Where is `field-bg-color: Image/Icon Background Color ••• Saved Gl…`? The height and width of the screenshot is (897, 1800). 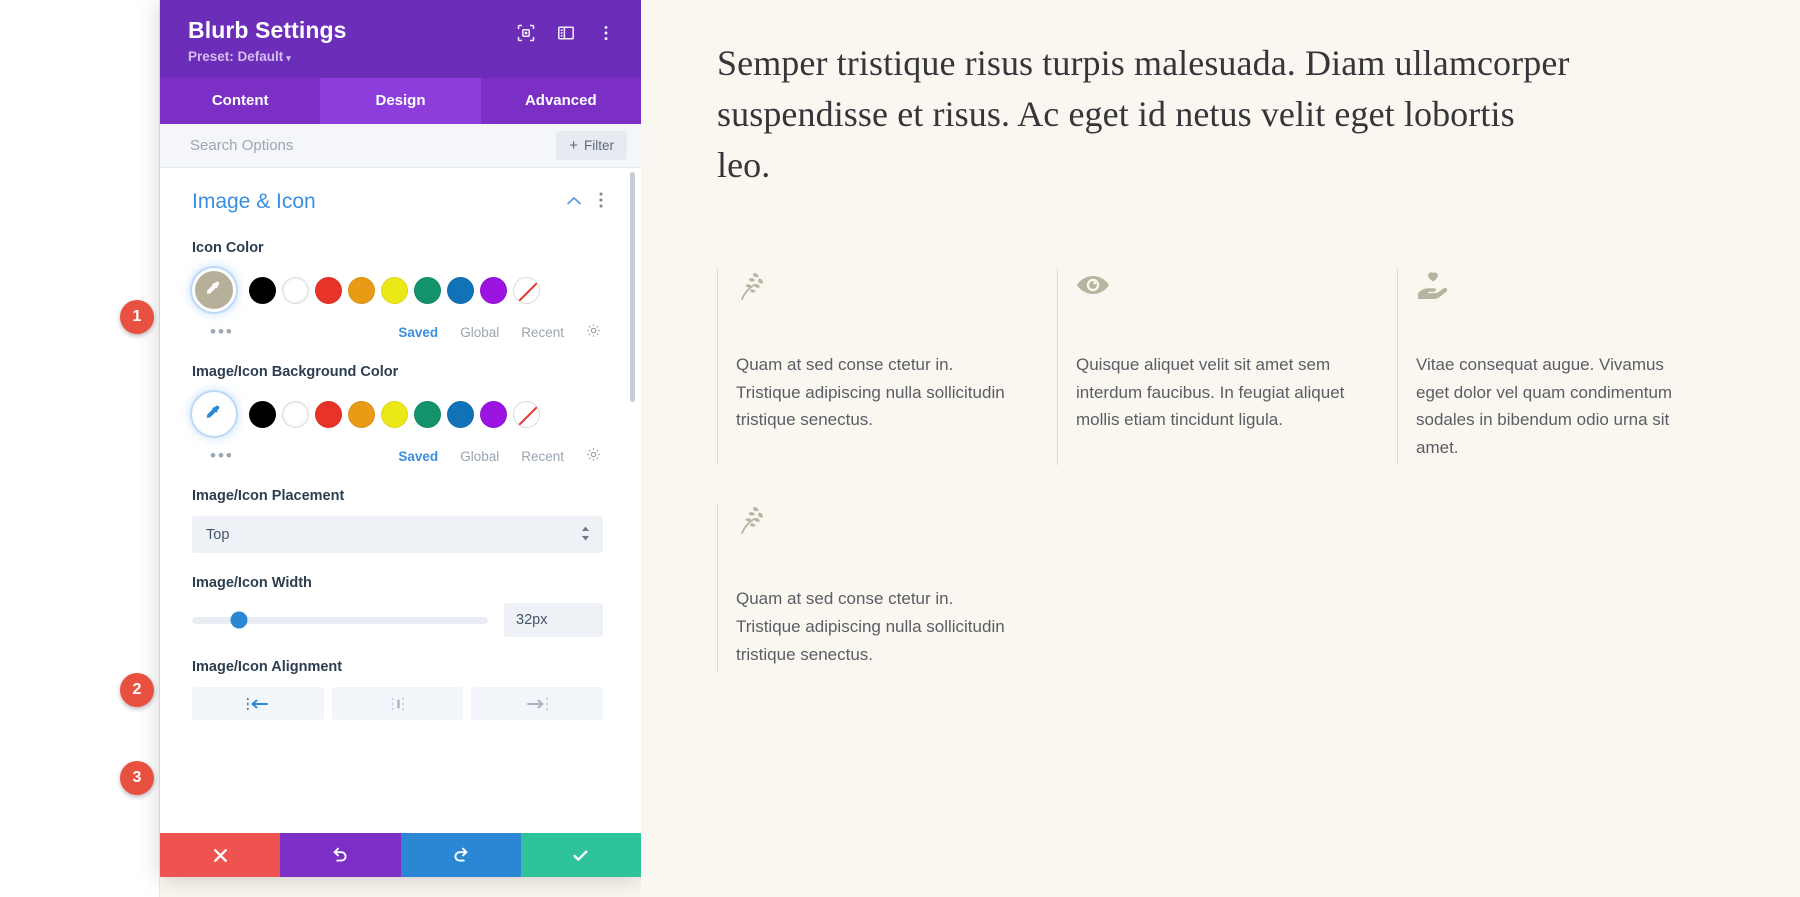
field-bg-color: Image/Icon Background Color ••• Saved Gl… is located at coordinates (397, 415).